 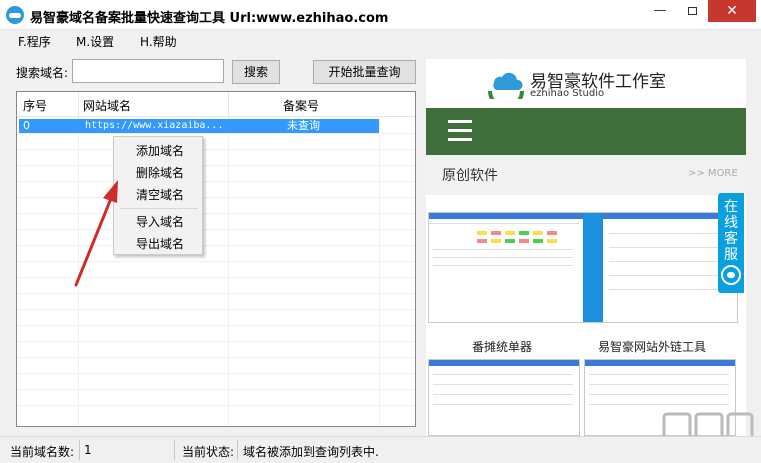 What do you see at coordinates (148, 71) in the screenshot?
I see `search-input` at bounding box center [148, 71].